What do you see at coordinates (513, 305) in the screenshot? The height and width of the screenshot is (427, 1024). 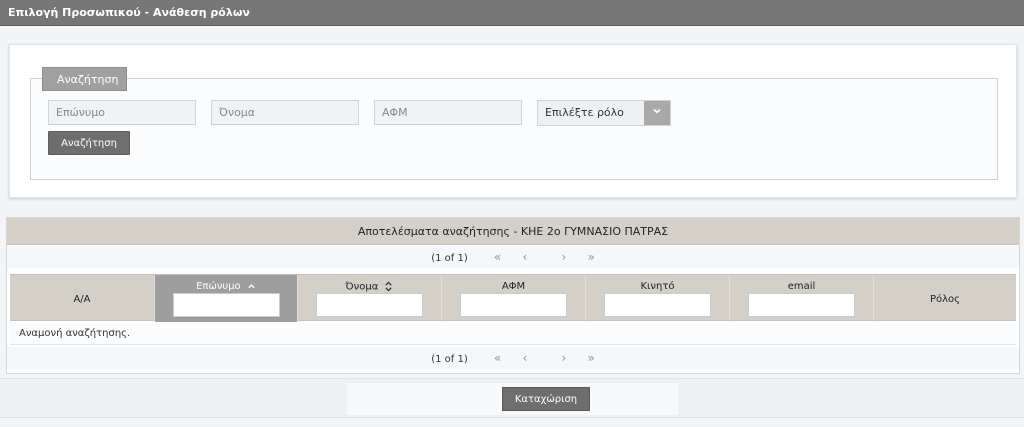 I see `afm-filter-input` at bounding box center [513, 305].